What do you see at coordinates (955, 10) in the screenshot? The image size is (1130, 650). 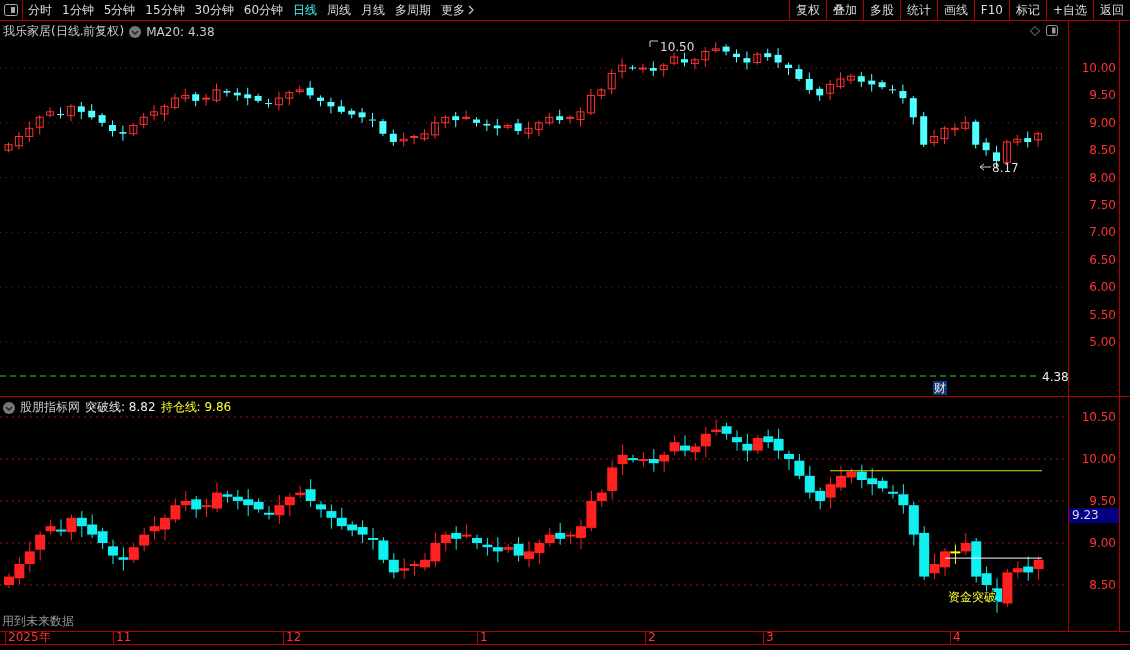 I see `toolbar-button: 画线` at bounding box center [955, 10].